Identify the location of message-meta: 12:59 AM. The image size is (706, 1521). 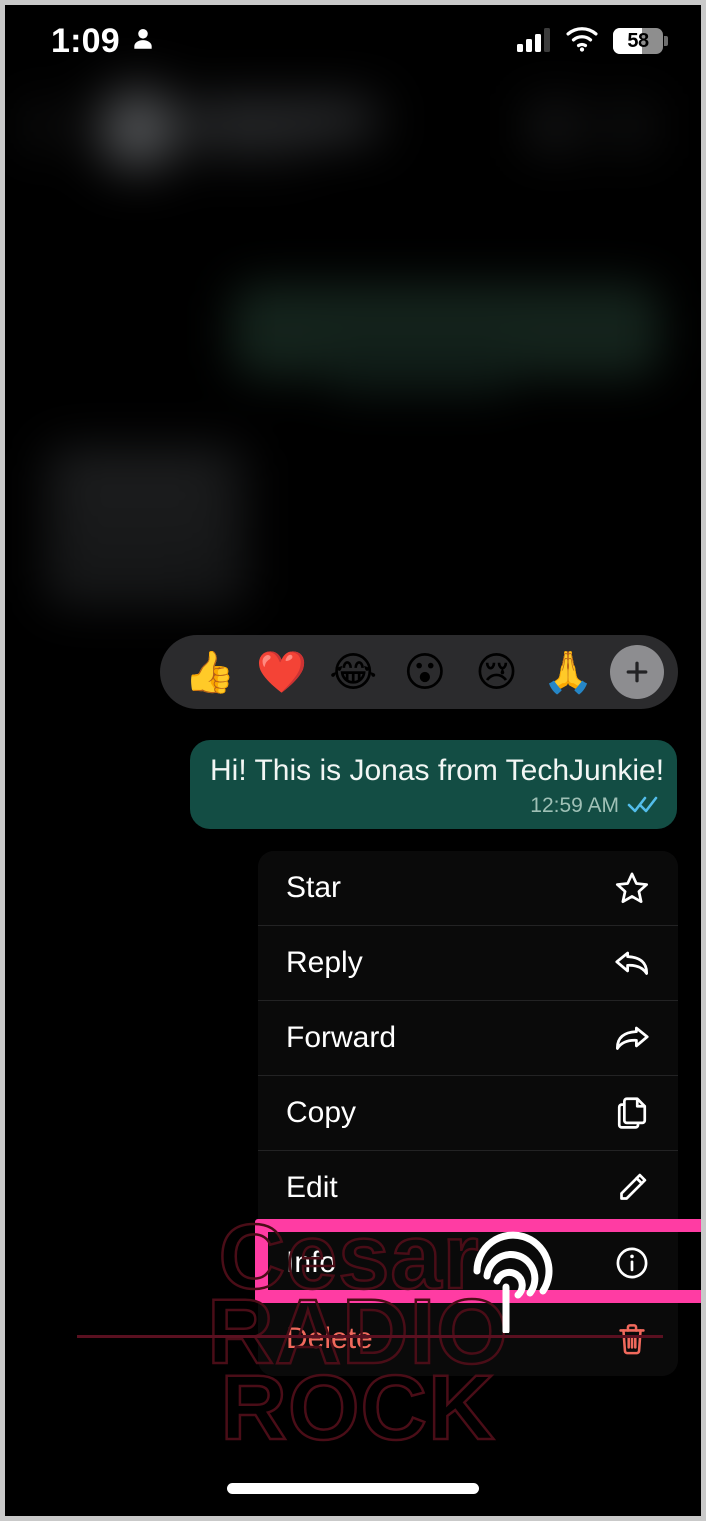
(434, 806).